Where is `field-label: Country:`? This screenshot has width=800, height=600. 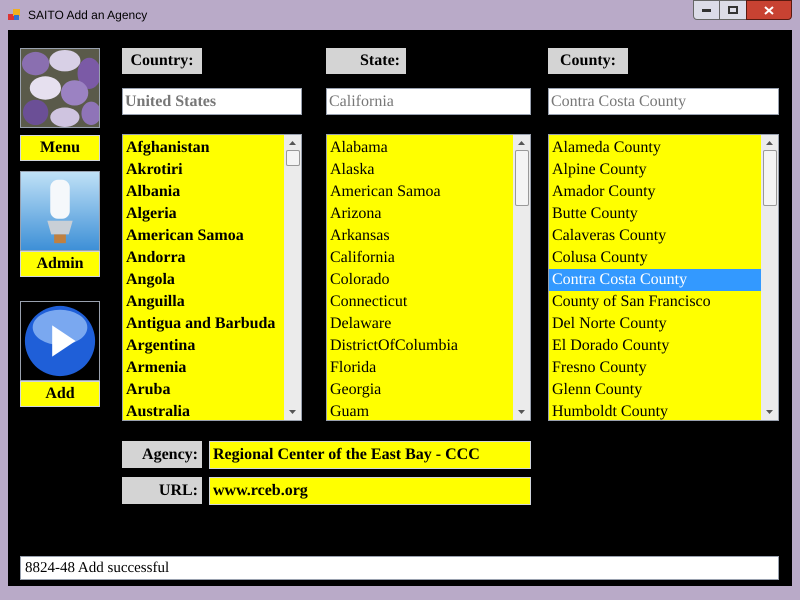 field-label: Country: is located at coordinates (162, 61).